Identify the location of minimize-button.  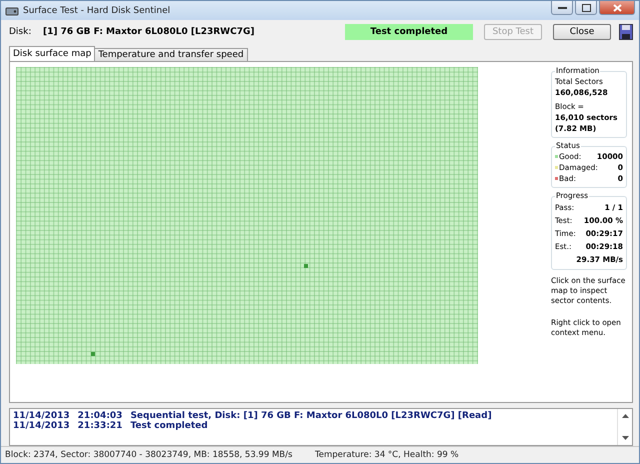
(562, 8).